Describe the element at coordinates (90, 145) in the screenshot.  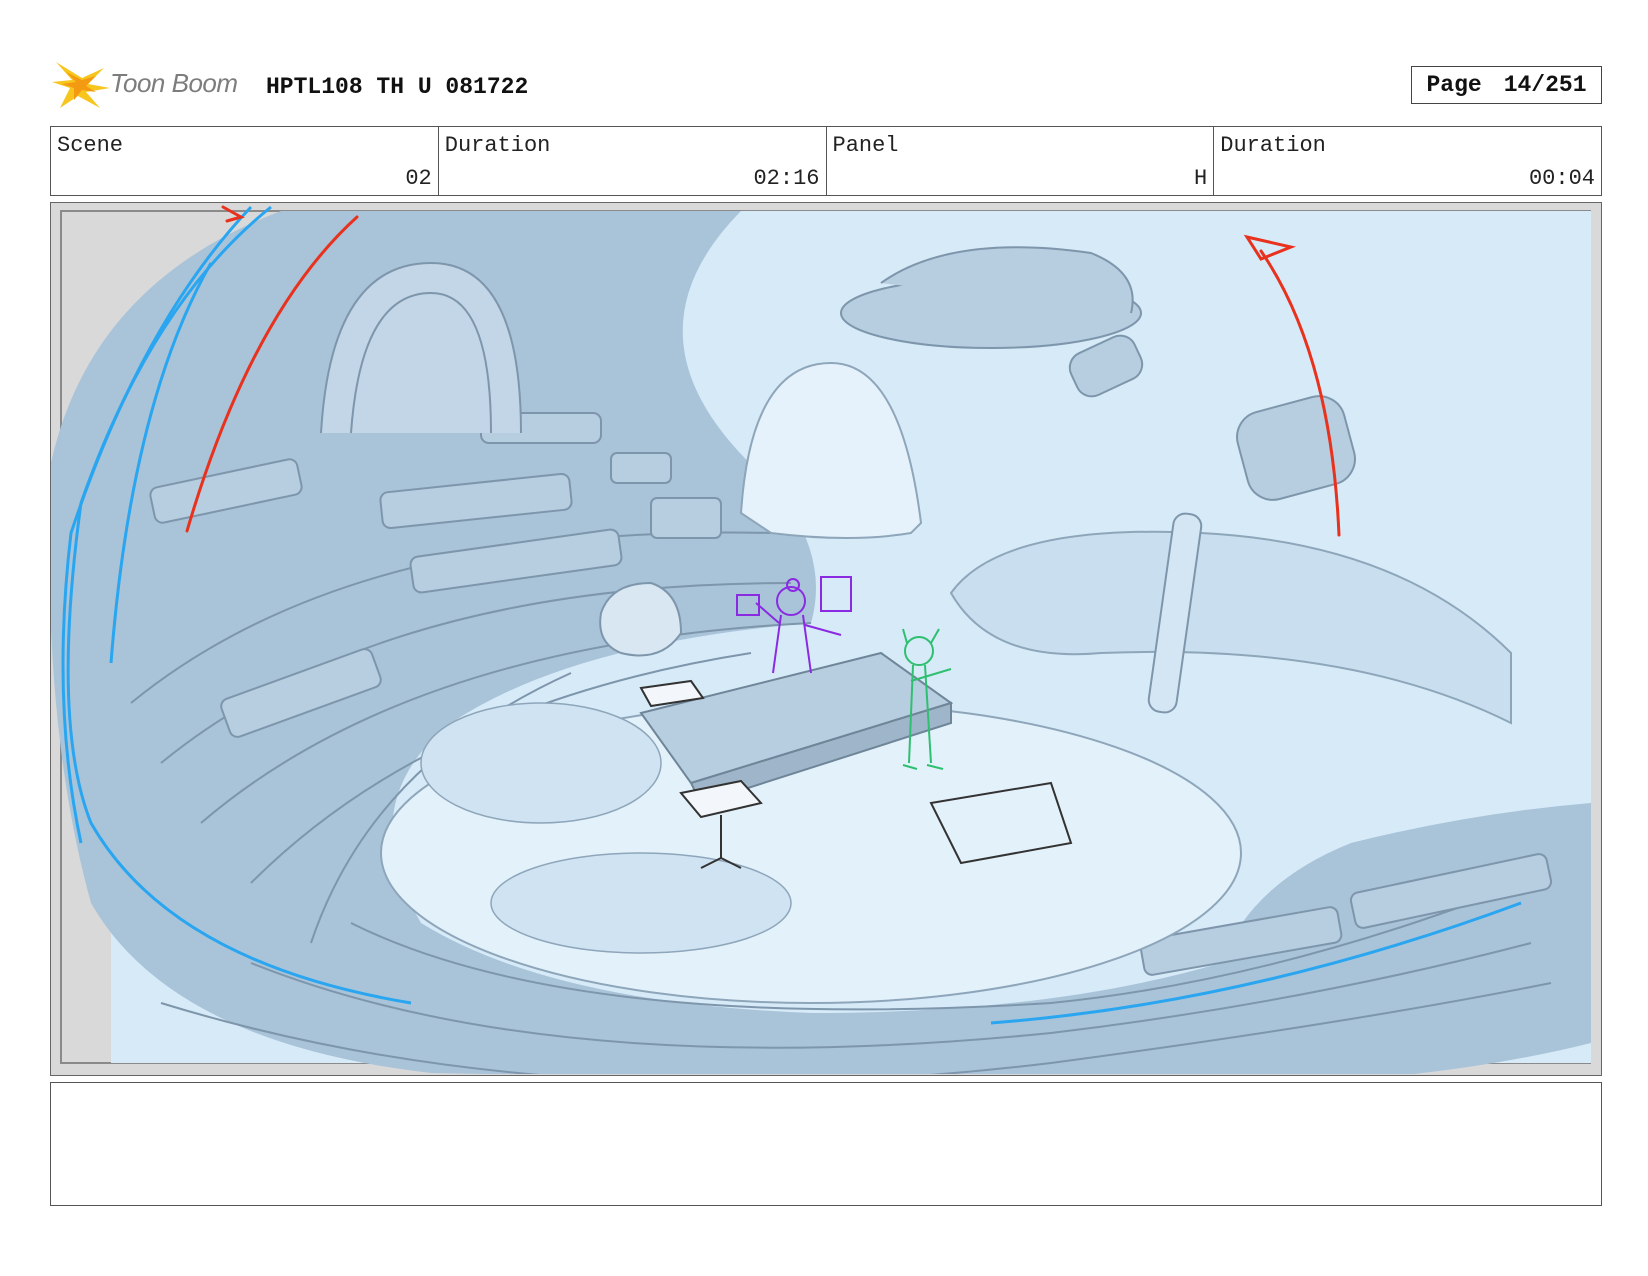
I see `scene-label: Scene` at that location.